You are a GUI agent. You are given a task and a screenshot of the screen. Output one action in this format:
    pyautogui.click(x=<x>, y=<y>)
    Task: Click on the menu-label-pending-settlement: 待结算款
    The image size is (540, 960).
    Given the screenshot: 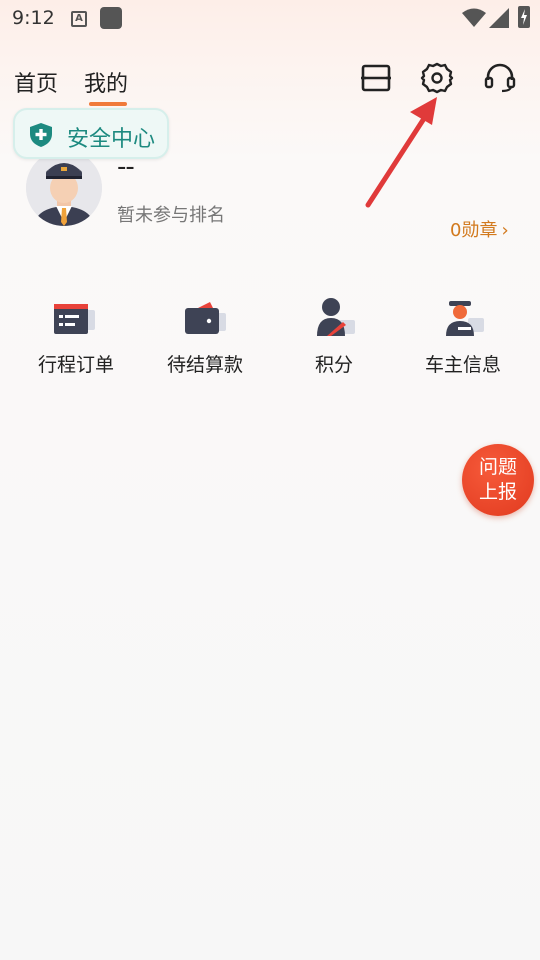 What is the action you would take?
    pyautogui.click(x=204, y=365)
    